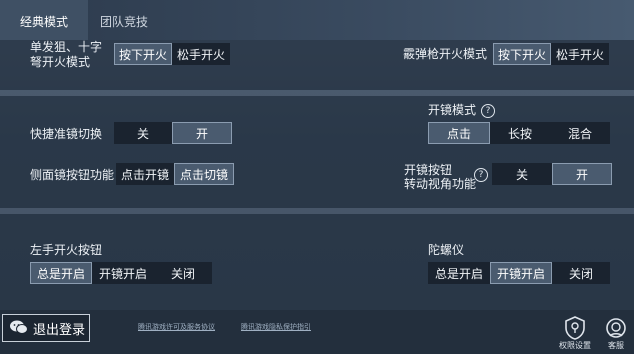 The width and height of the screenshot is (634, 354). What do you see at coordinates (580, 54) in the screenshot?
I see `shotgun-release-fire-button: 松手开火` at bounding box center [580, 54].